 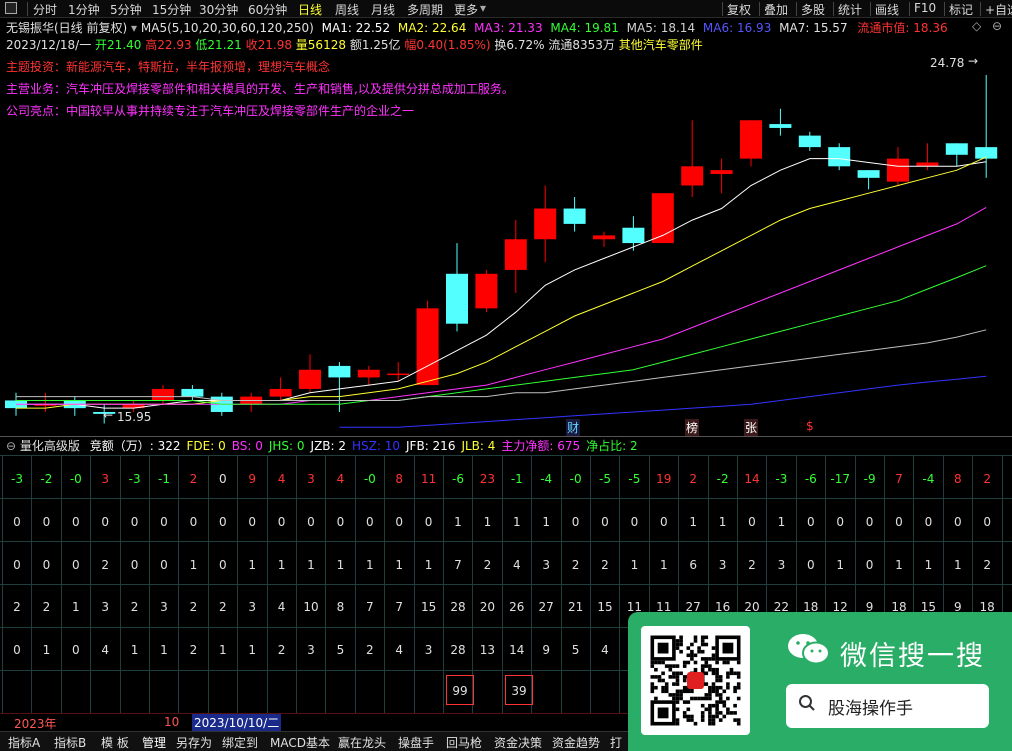 What do you see at coordinates (300, 742) in the screenshot?
I see `indicator-tab-6: MACD基本` at bounding box center [300, 742].